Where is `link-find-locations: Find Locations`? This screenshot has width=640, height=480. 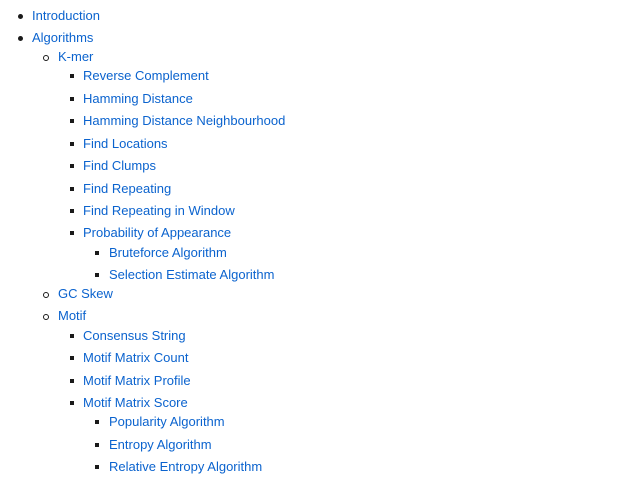
link-find-locations: Find Locations is located at coordinates (125, 144).